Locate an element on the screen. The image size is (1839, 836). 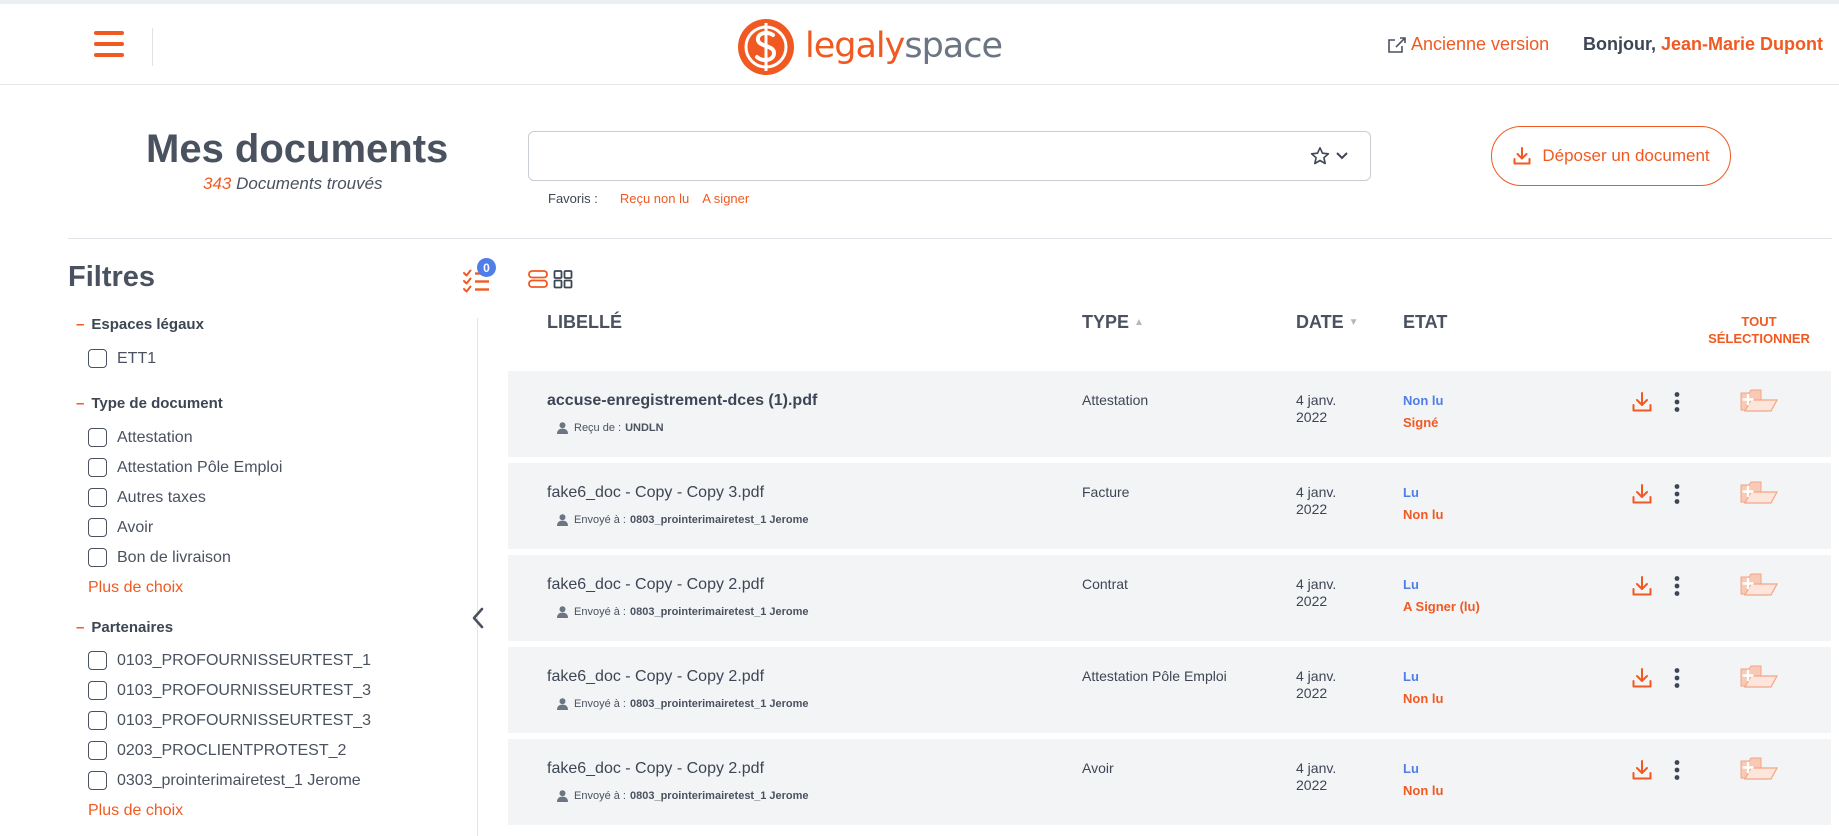
brand-logo: legalyspace is located at coordinates (872, 46).